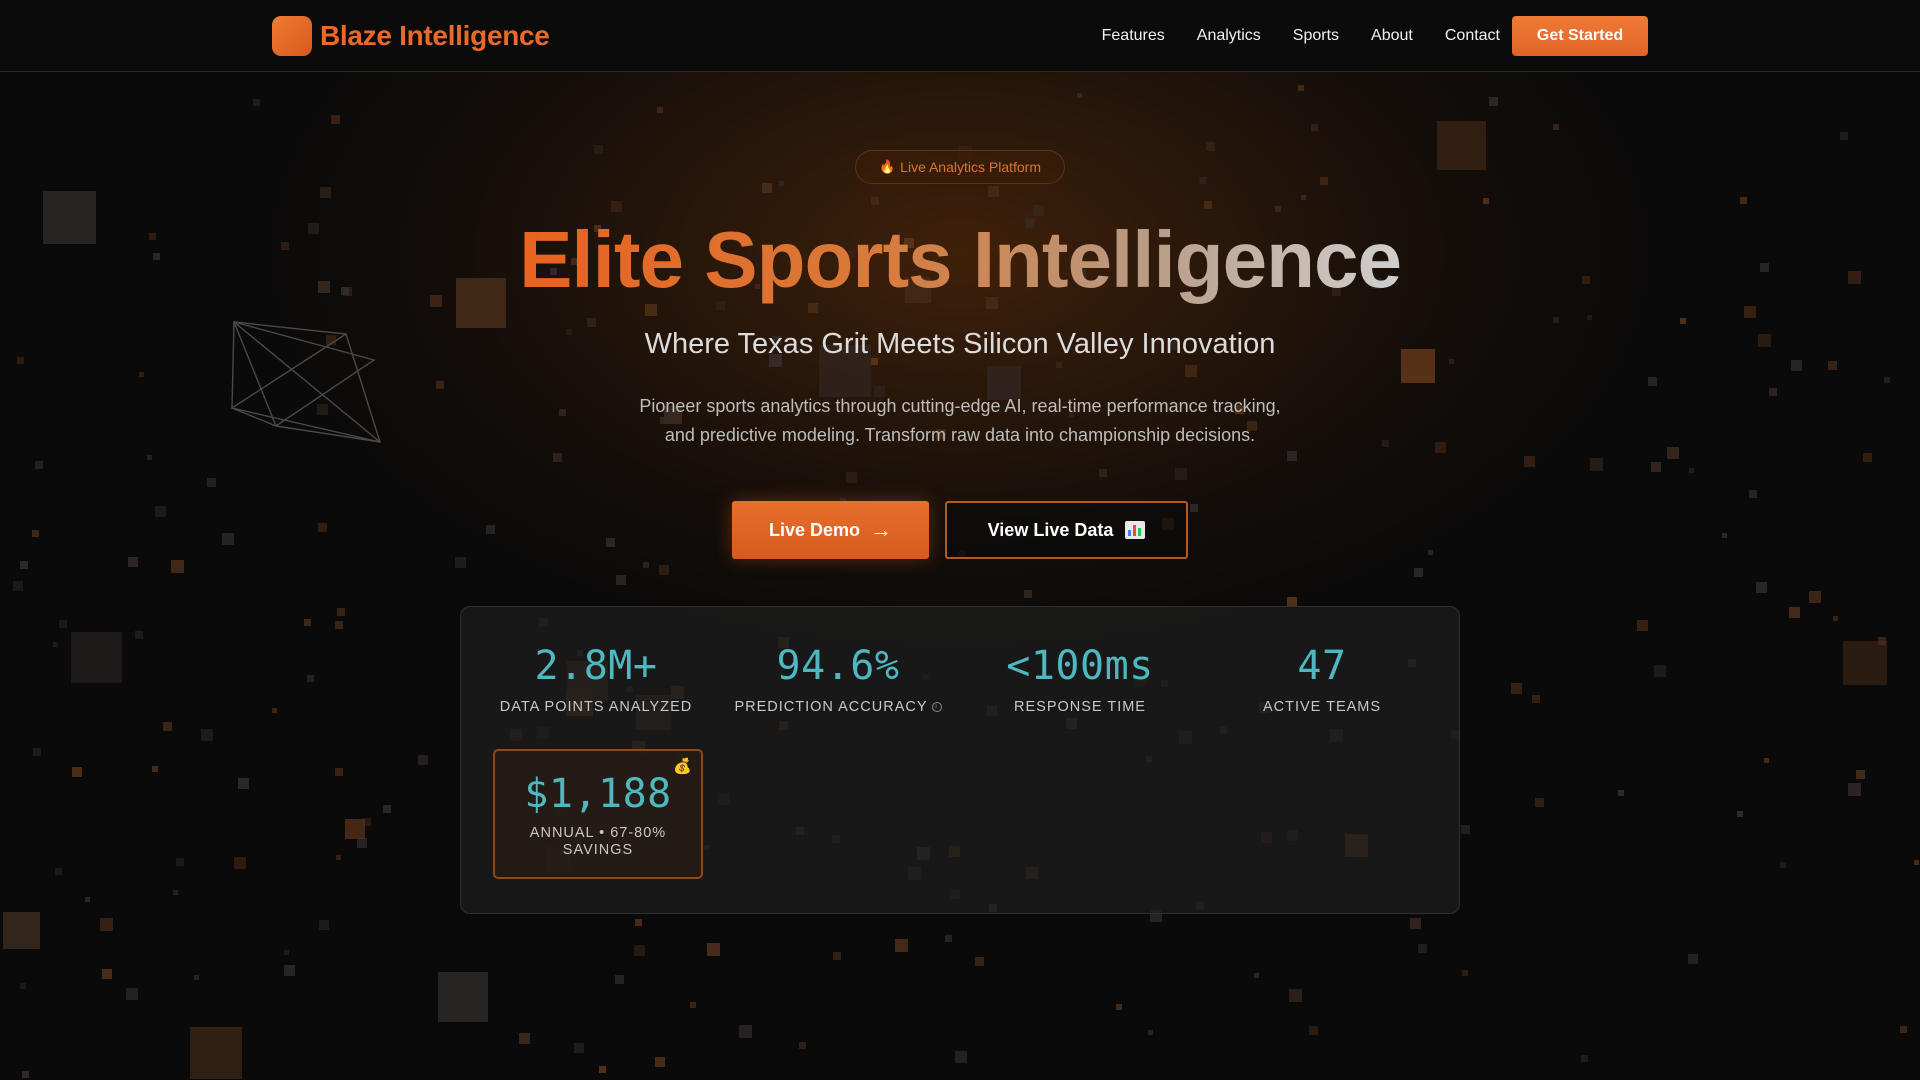 The width and height of the screenshot is (1920, 1080). I want to click on brand: Blaze Intelligence, so click(411, 36).